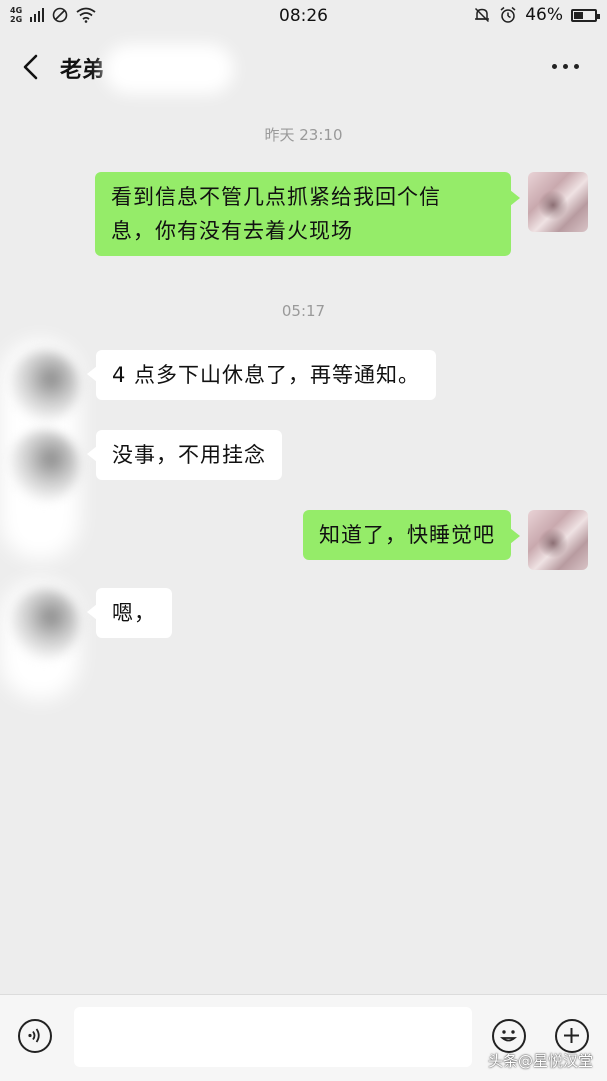 This screenshot has height=1081, width=607. I want to click on message-bubble-sent: 看到信息不管几点抓紧给我回个信 息，你有没有去着火现场, so click(307, 214).